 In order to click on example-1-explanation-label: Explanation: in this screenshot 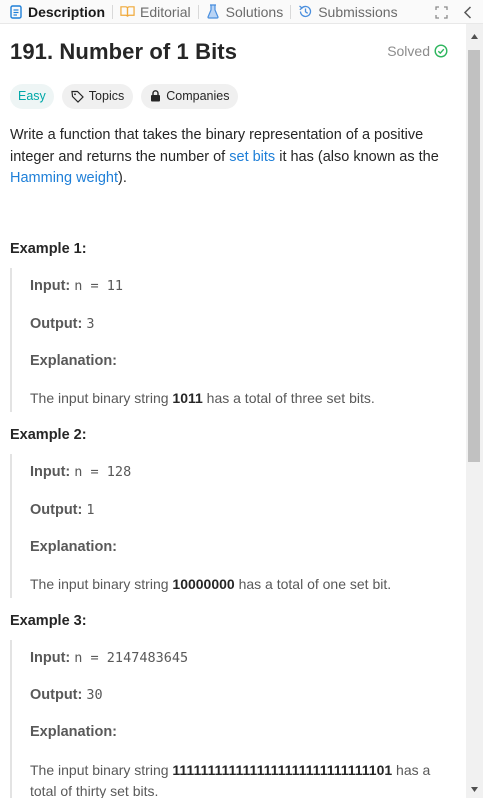, I will do `click(73, 361)`.